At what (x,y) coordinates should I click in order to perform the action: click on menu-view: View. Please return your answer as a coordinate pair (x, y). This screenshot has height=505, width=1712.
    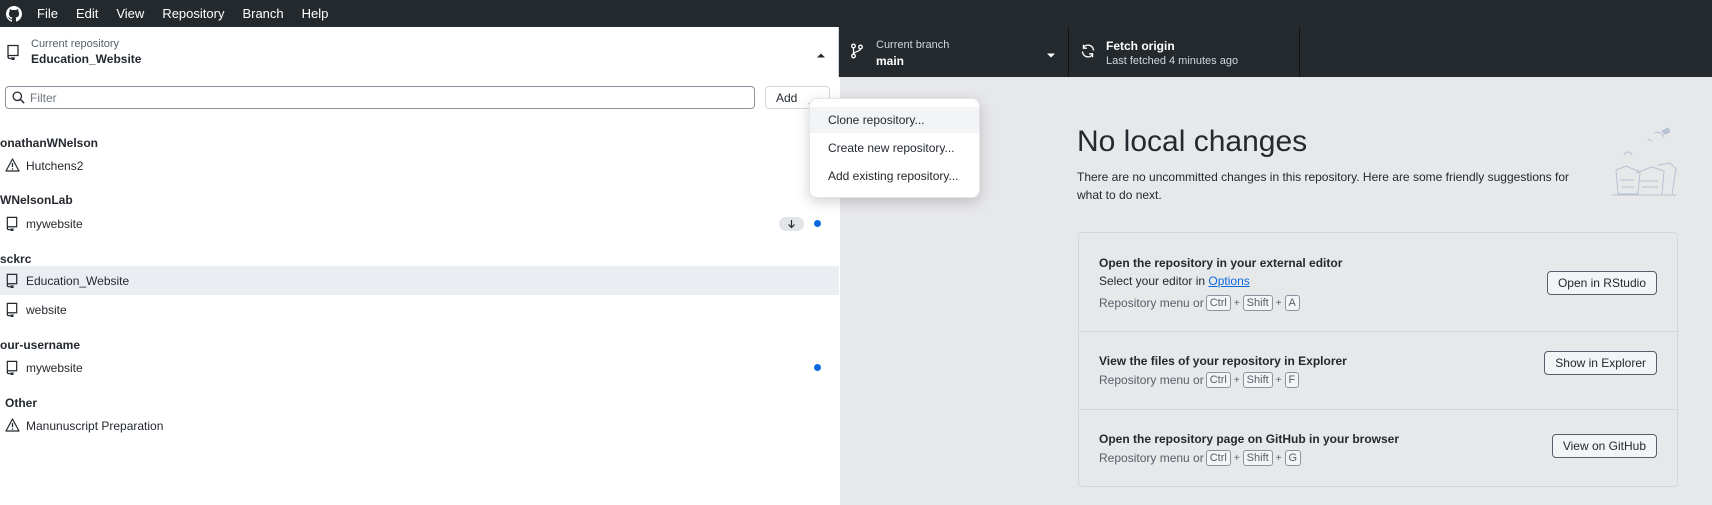
    Looking at the image, I should click on (130, 13).